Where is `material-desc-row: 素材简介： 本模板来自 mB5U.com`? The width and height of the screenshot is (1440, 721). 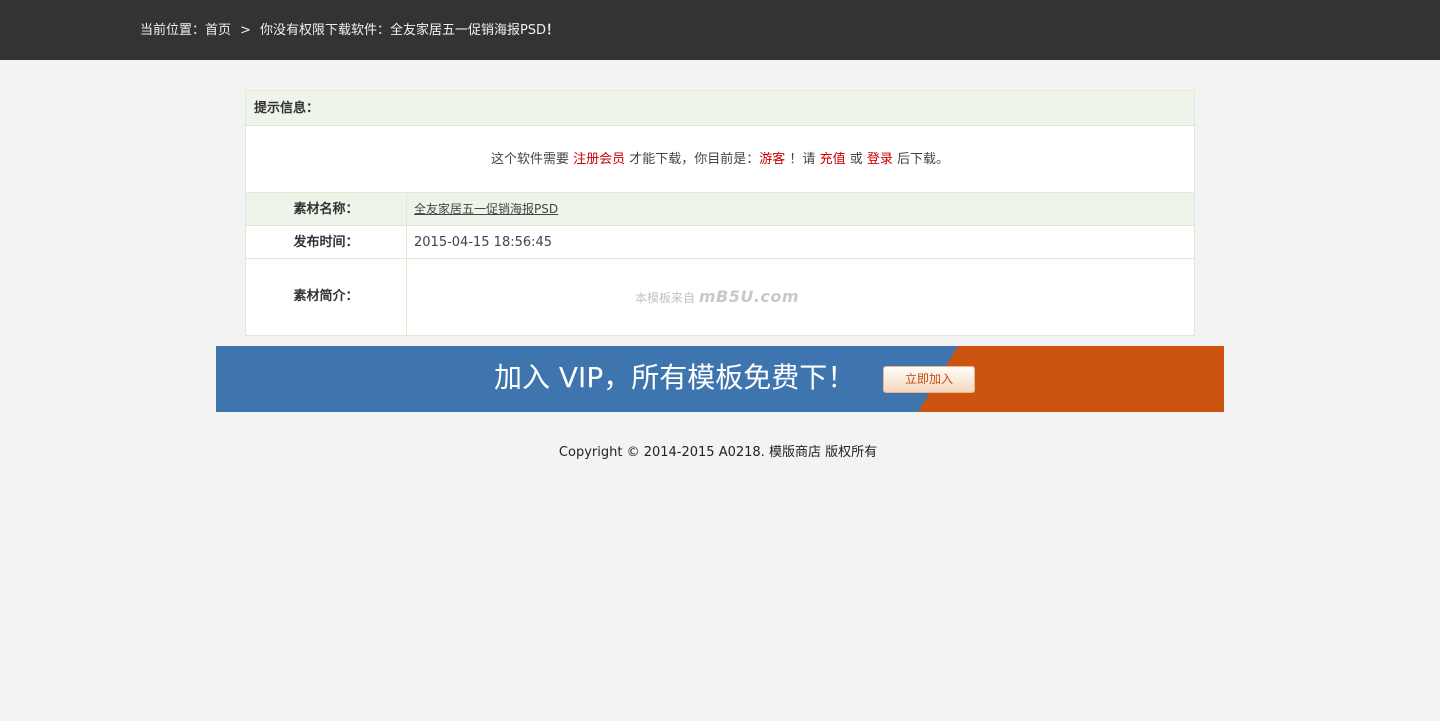 material-desc-row: 素材简介： 本模板来自 mB5U.com is located at coordinates (720, 297).